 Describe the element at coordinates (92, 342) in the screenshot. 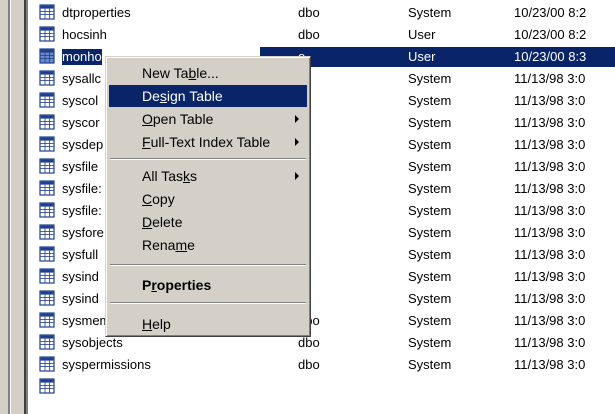

I see `table-name: sysobjects` at that location.